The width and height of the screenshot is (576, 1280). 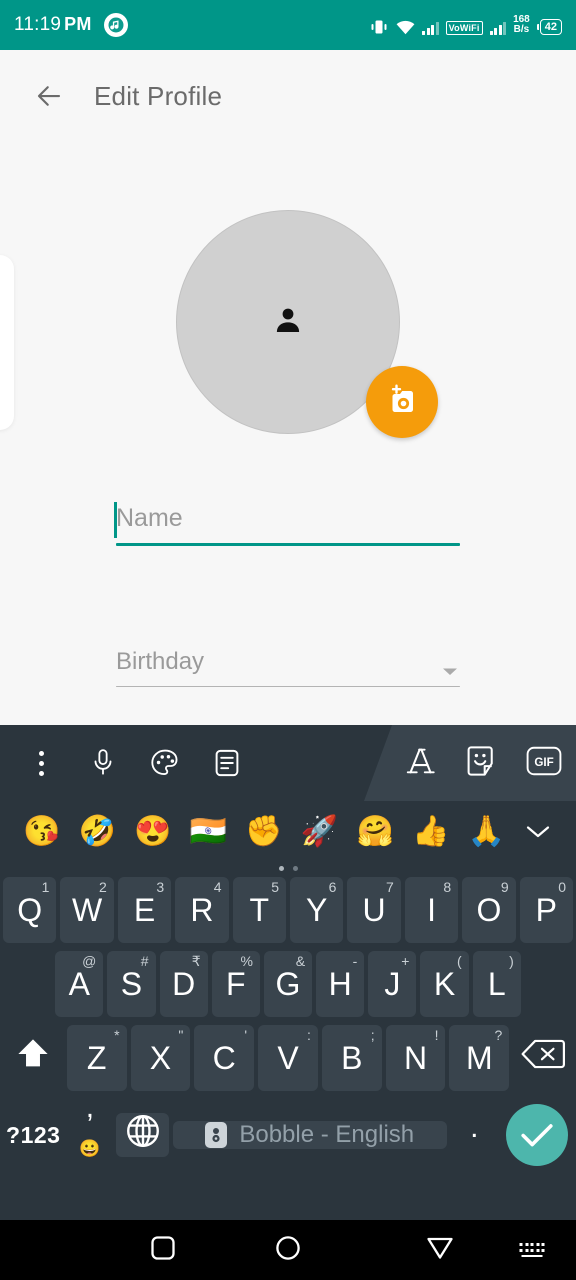 I want to click on key-label: I, so click(x=431, y=909).